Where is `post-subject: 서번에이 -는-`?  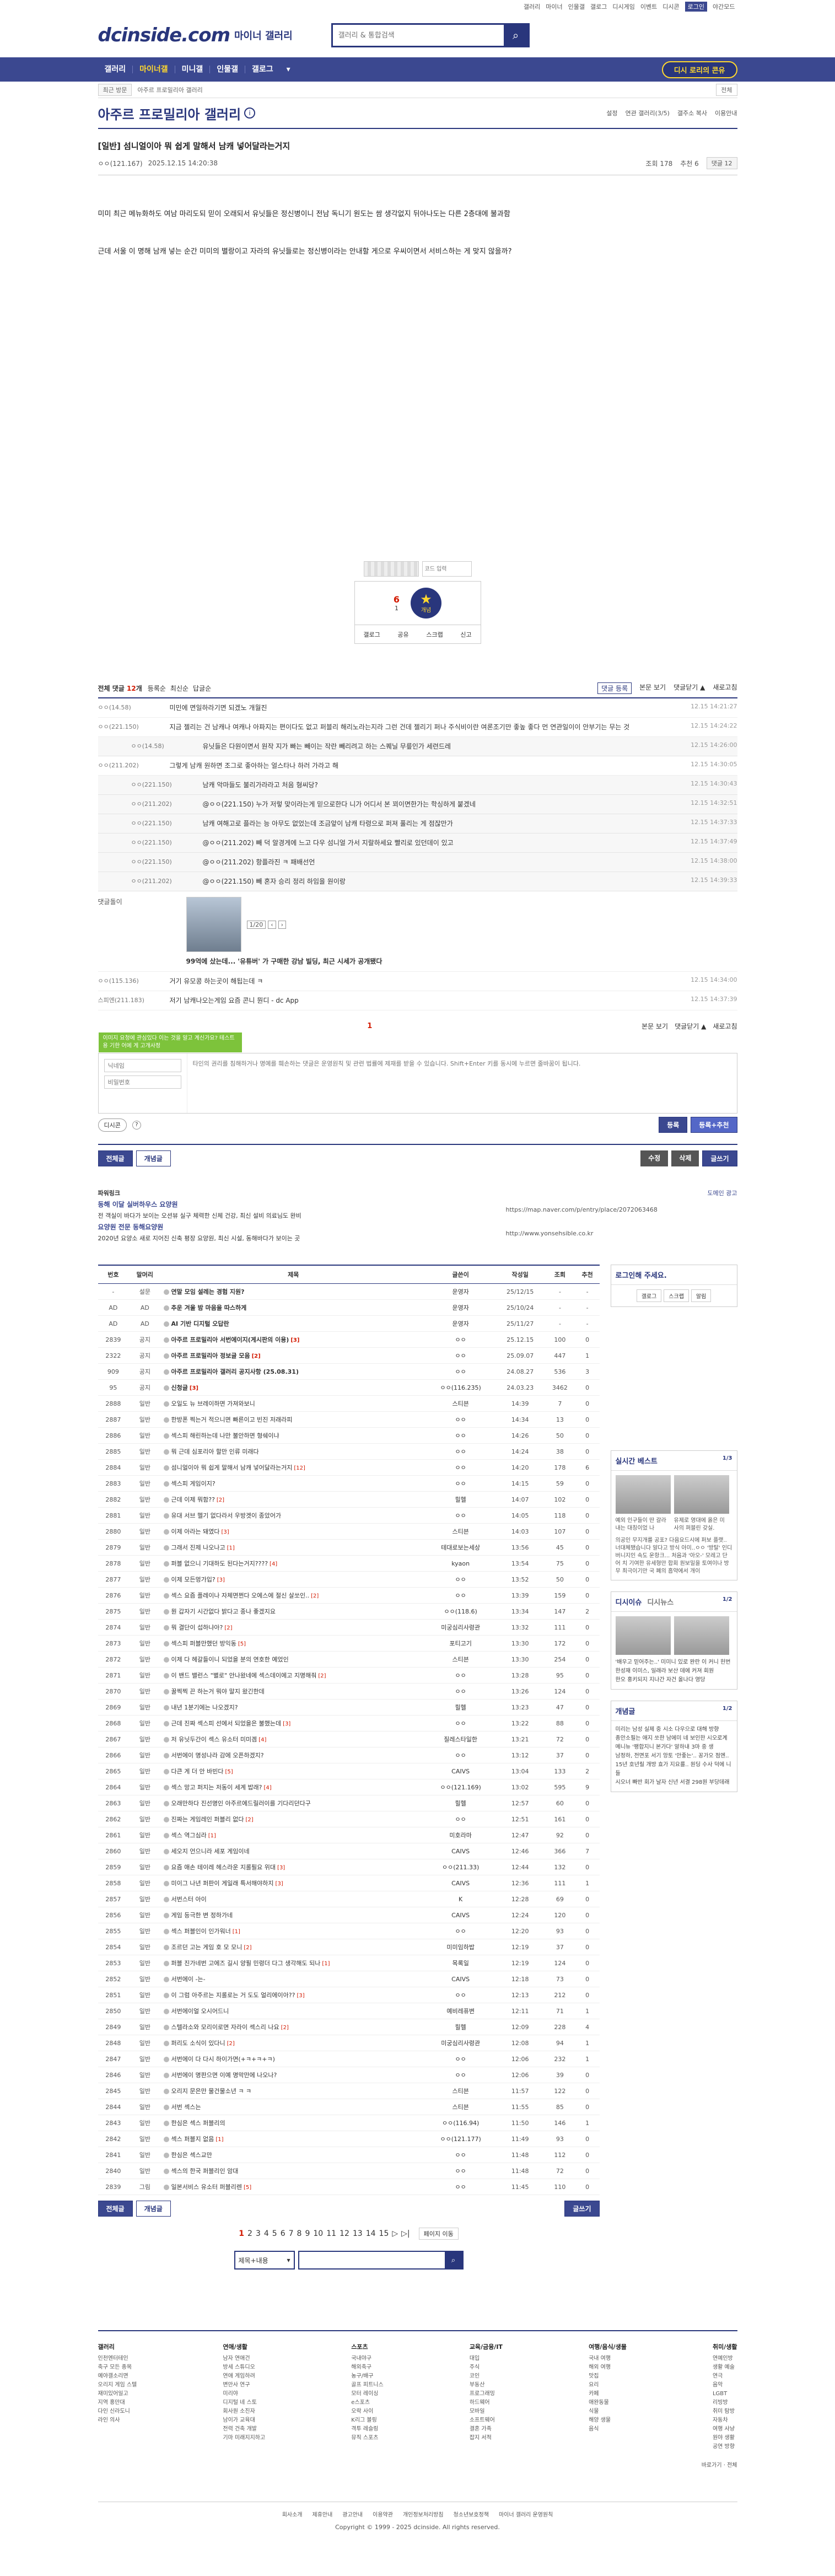 post-subject: 서번에이 -는- is located at coordinates (293, 1979).